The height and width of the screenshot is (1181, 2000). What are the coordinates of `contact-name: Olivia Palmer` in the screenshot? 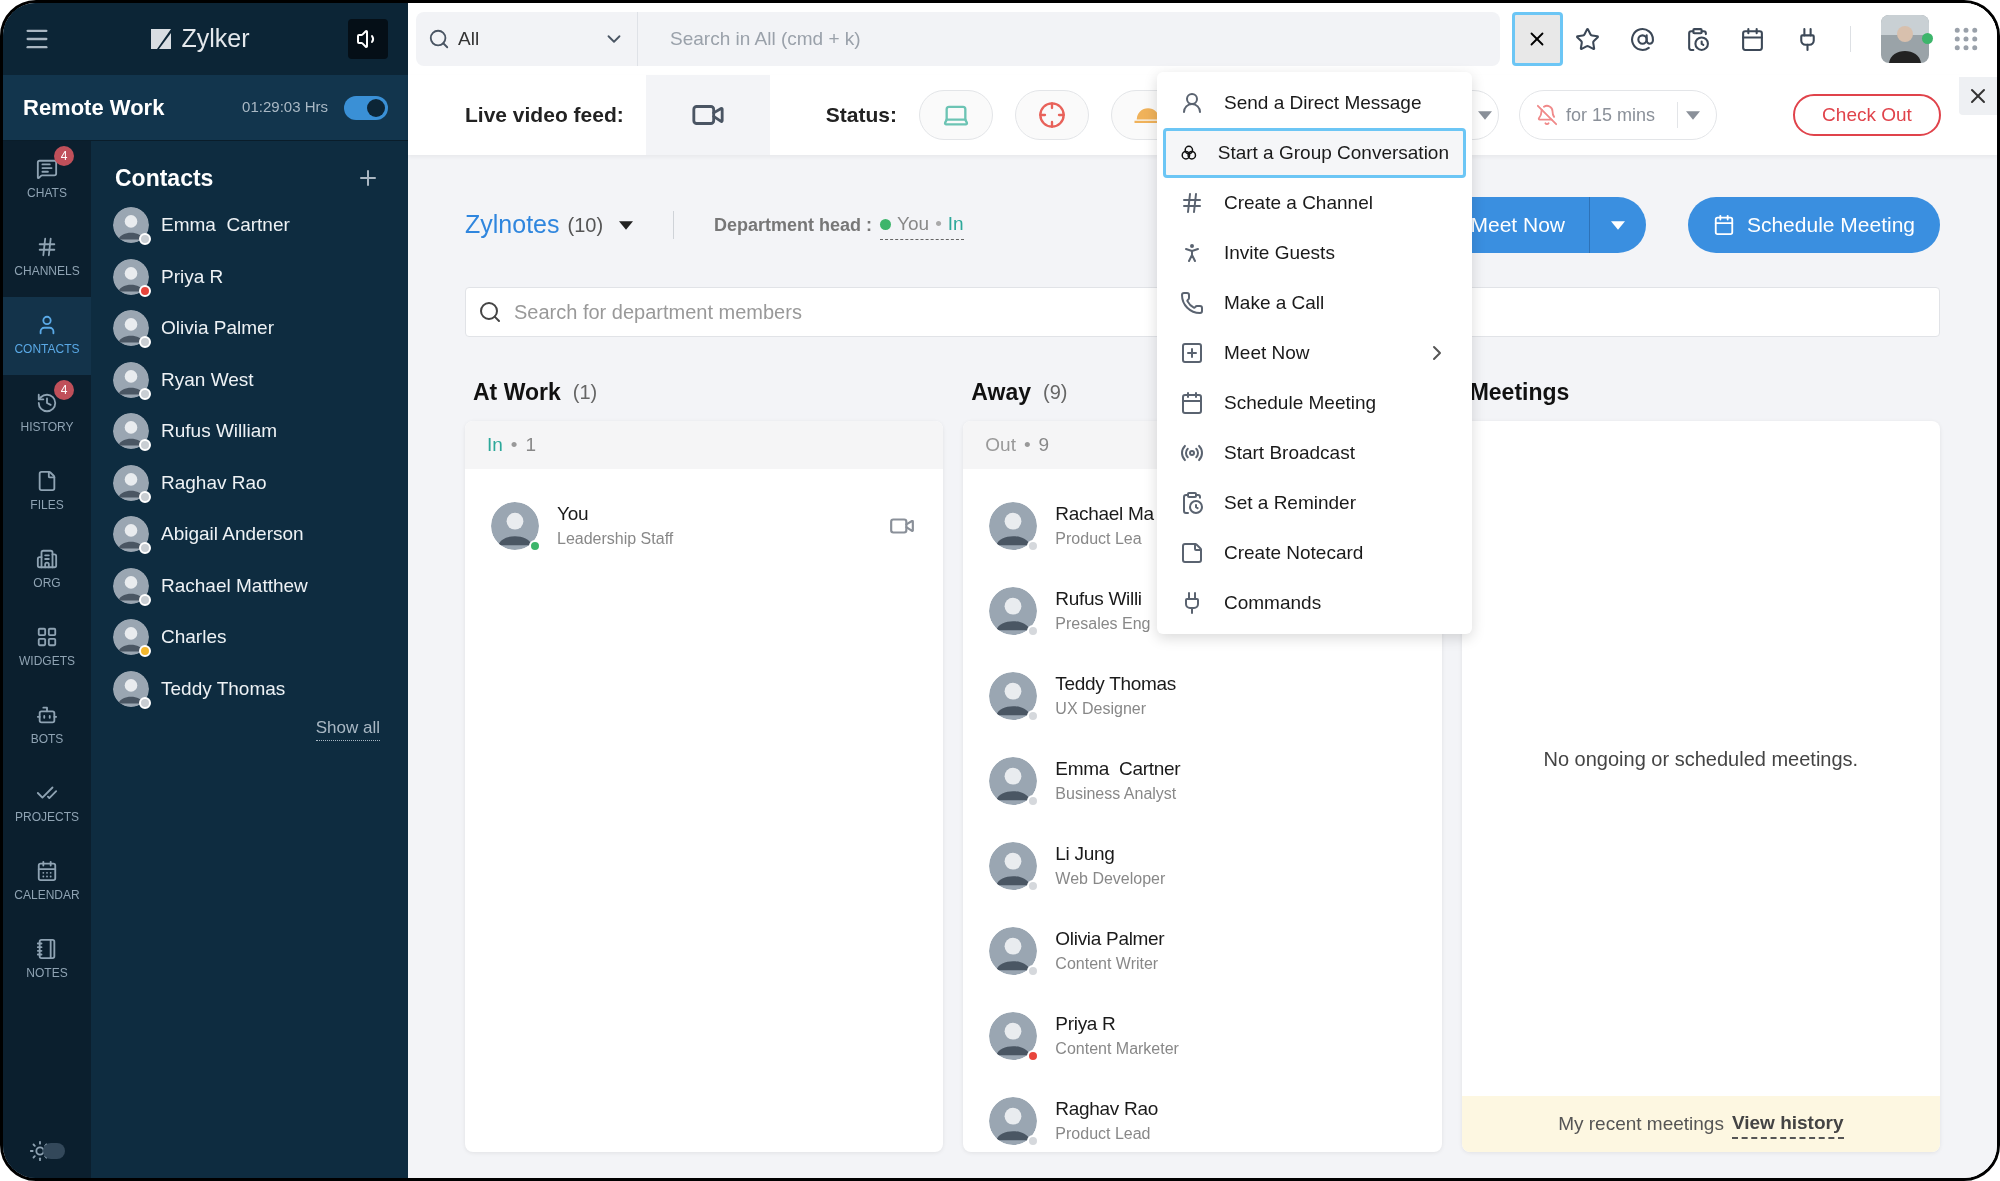 It's located at (217, 328).